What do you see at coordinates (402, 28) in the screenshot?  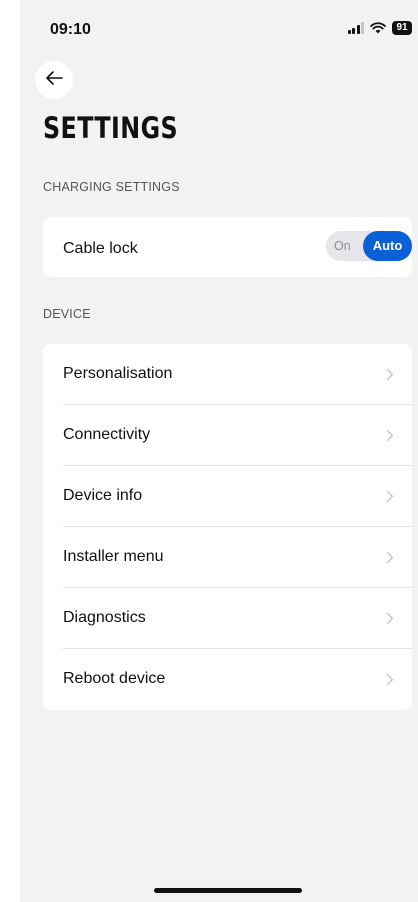 I see `battery-icon: 91` at bounding box center [402, 28].